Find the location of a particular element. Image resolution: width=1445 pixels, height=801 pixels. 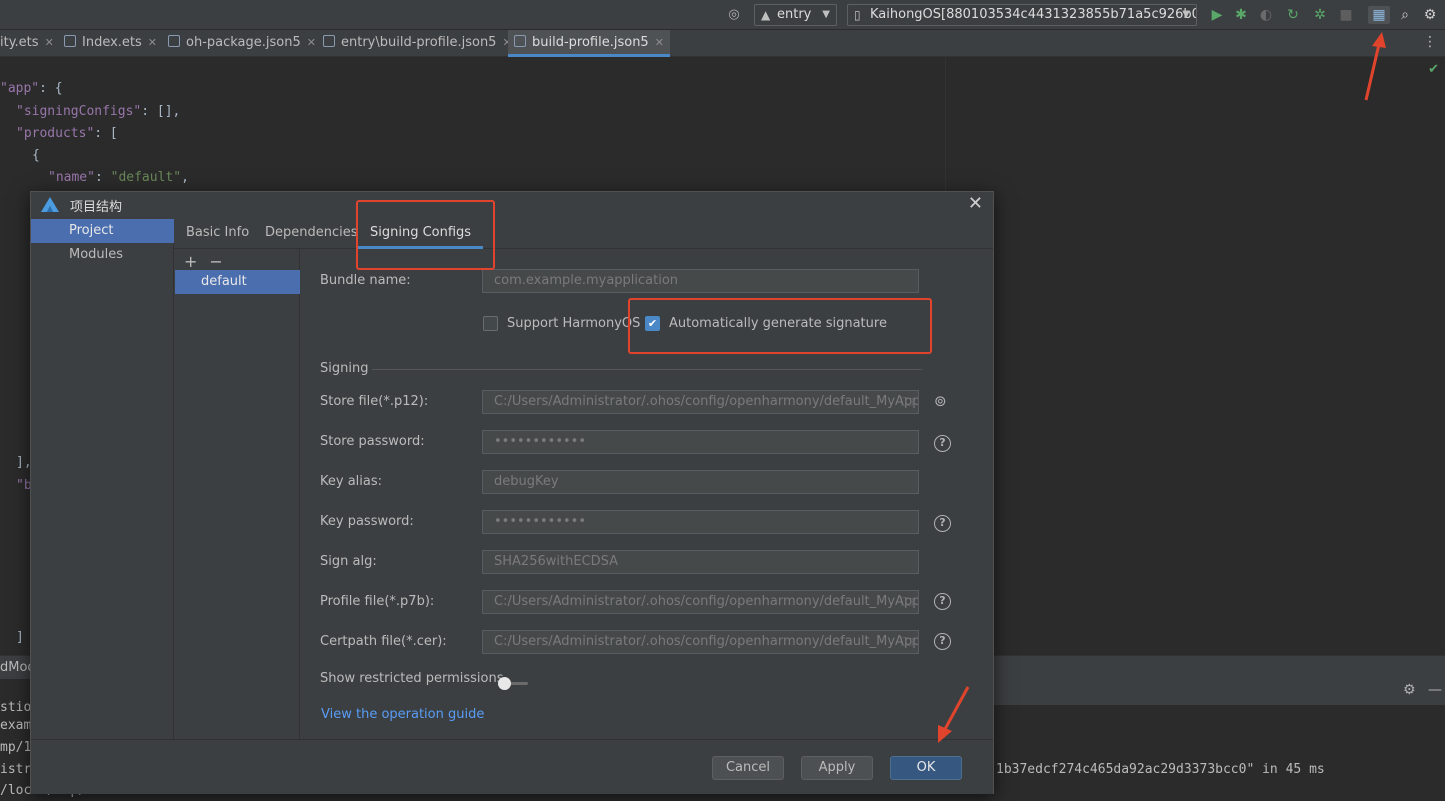

tab-oh-package: oh-package.json5 ✕ is located at coordinates (242, 43).